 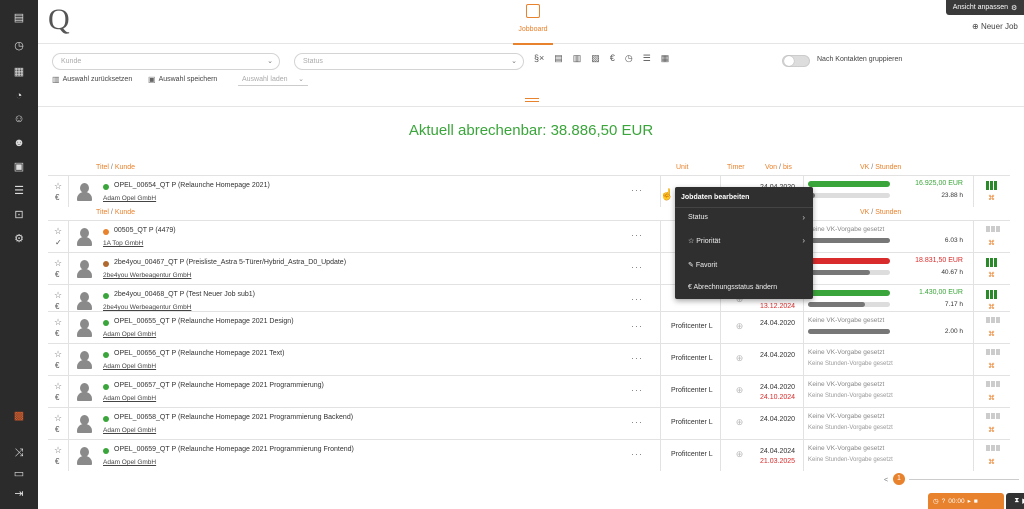 What do you see at coordinates (577, 58) in the screenshot?
I see `doc-search-icon: ▥` at bounding box center [577, 58].